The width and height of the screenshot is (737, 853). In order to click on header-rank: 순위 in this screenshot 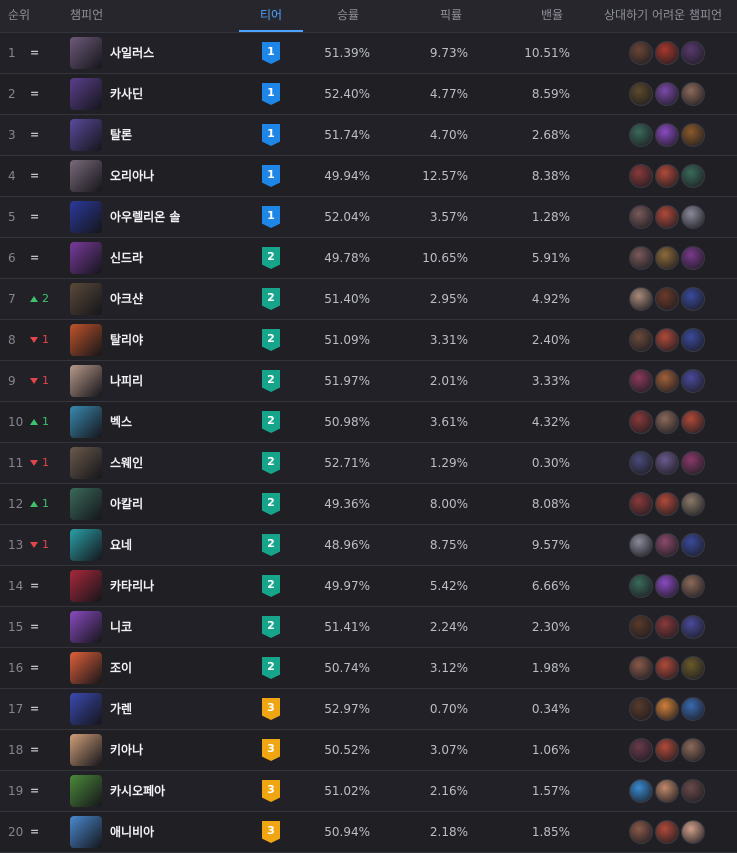, I will do `click(19, 16)`.